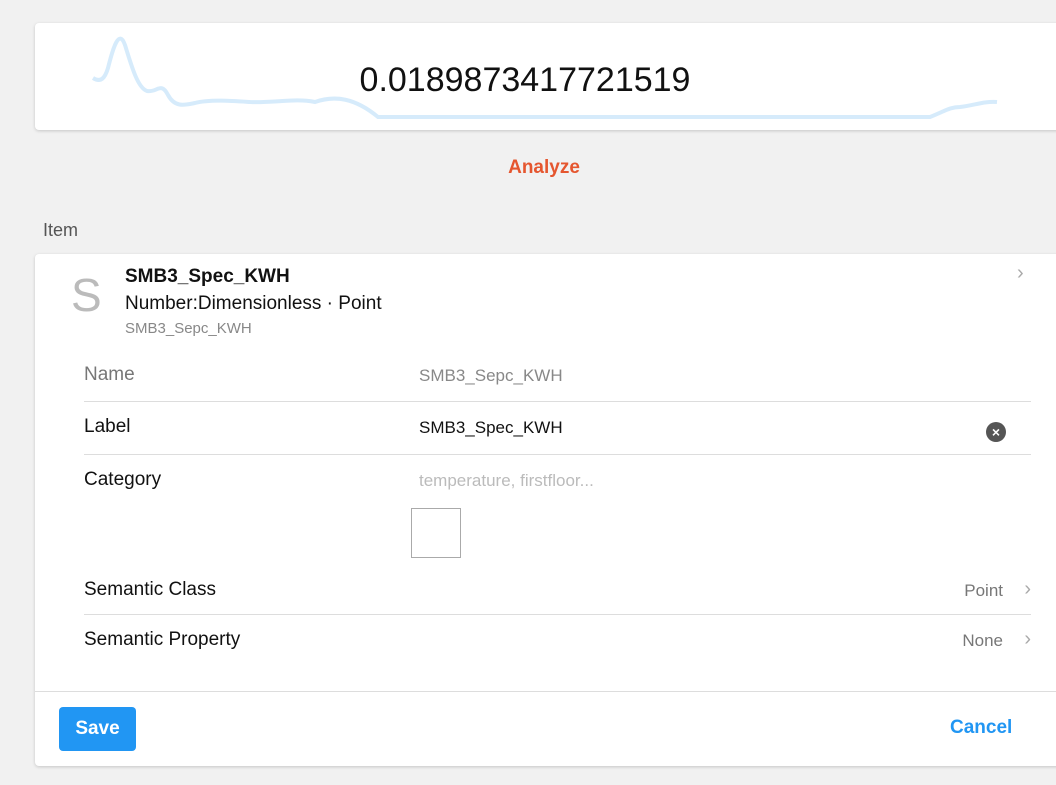 The height and width of the screenshot is (785, 1056). Describe the element at coordinates (109, 374) in the screenshot. I see `name-label: Name` at that location.